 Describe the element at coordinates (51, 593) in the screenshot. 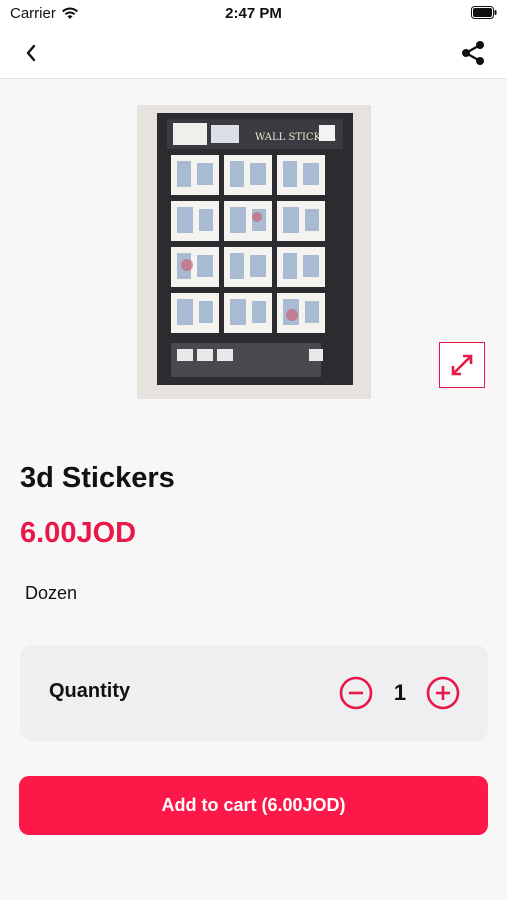

I see `product-unit: Dozen` at that location.